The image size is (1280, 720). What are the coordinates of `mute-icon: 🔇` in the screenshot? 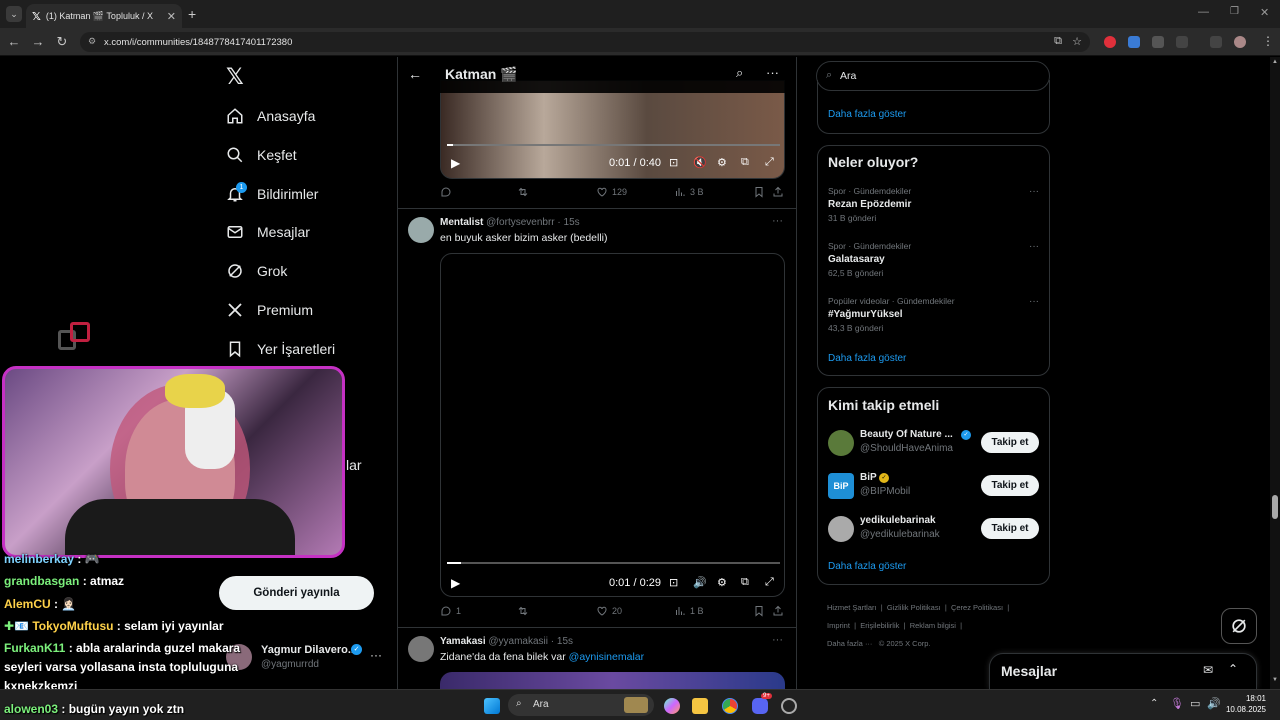 It's located at (700, 162).